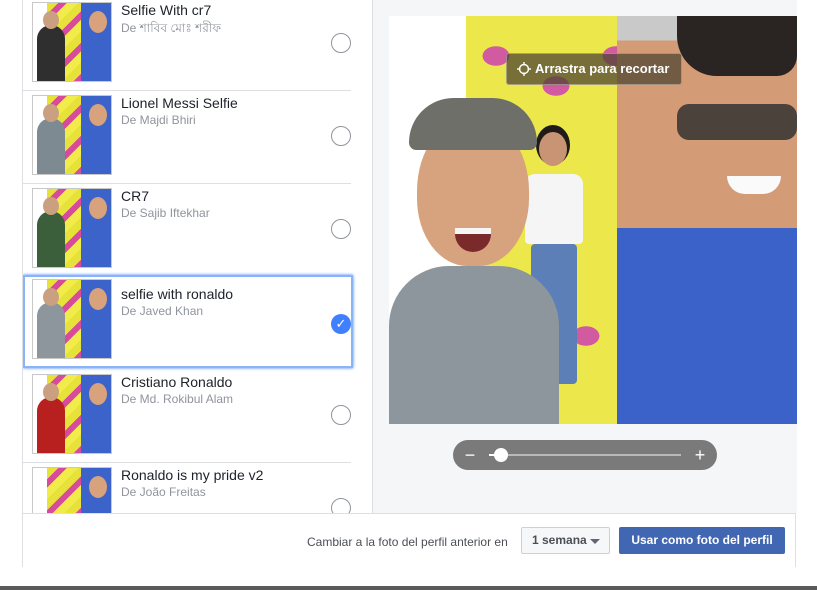 This screenshot has width=817, height=590. Describe the element at coordinates (500, 455) in the screenshot. I see `zoom-slider-handle` at that location.